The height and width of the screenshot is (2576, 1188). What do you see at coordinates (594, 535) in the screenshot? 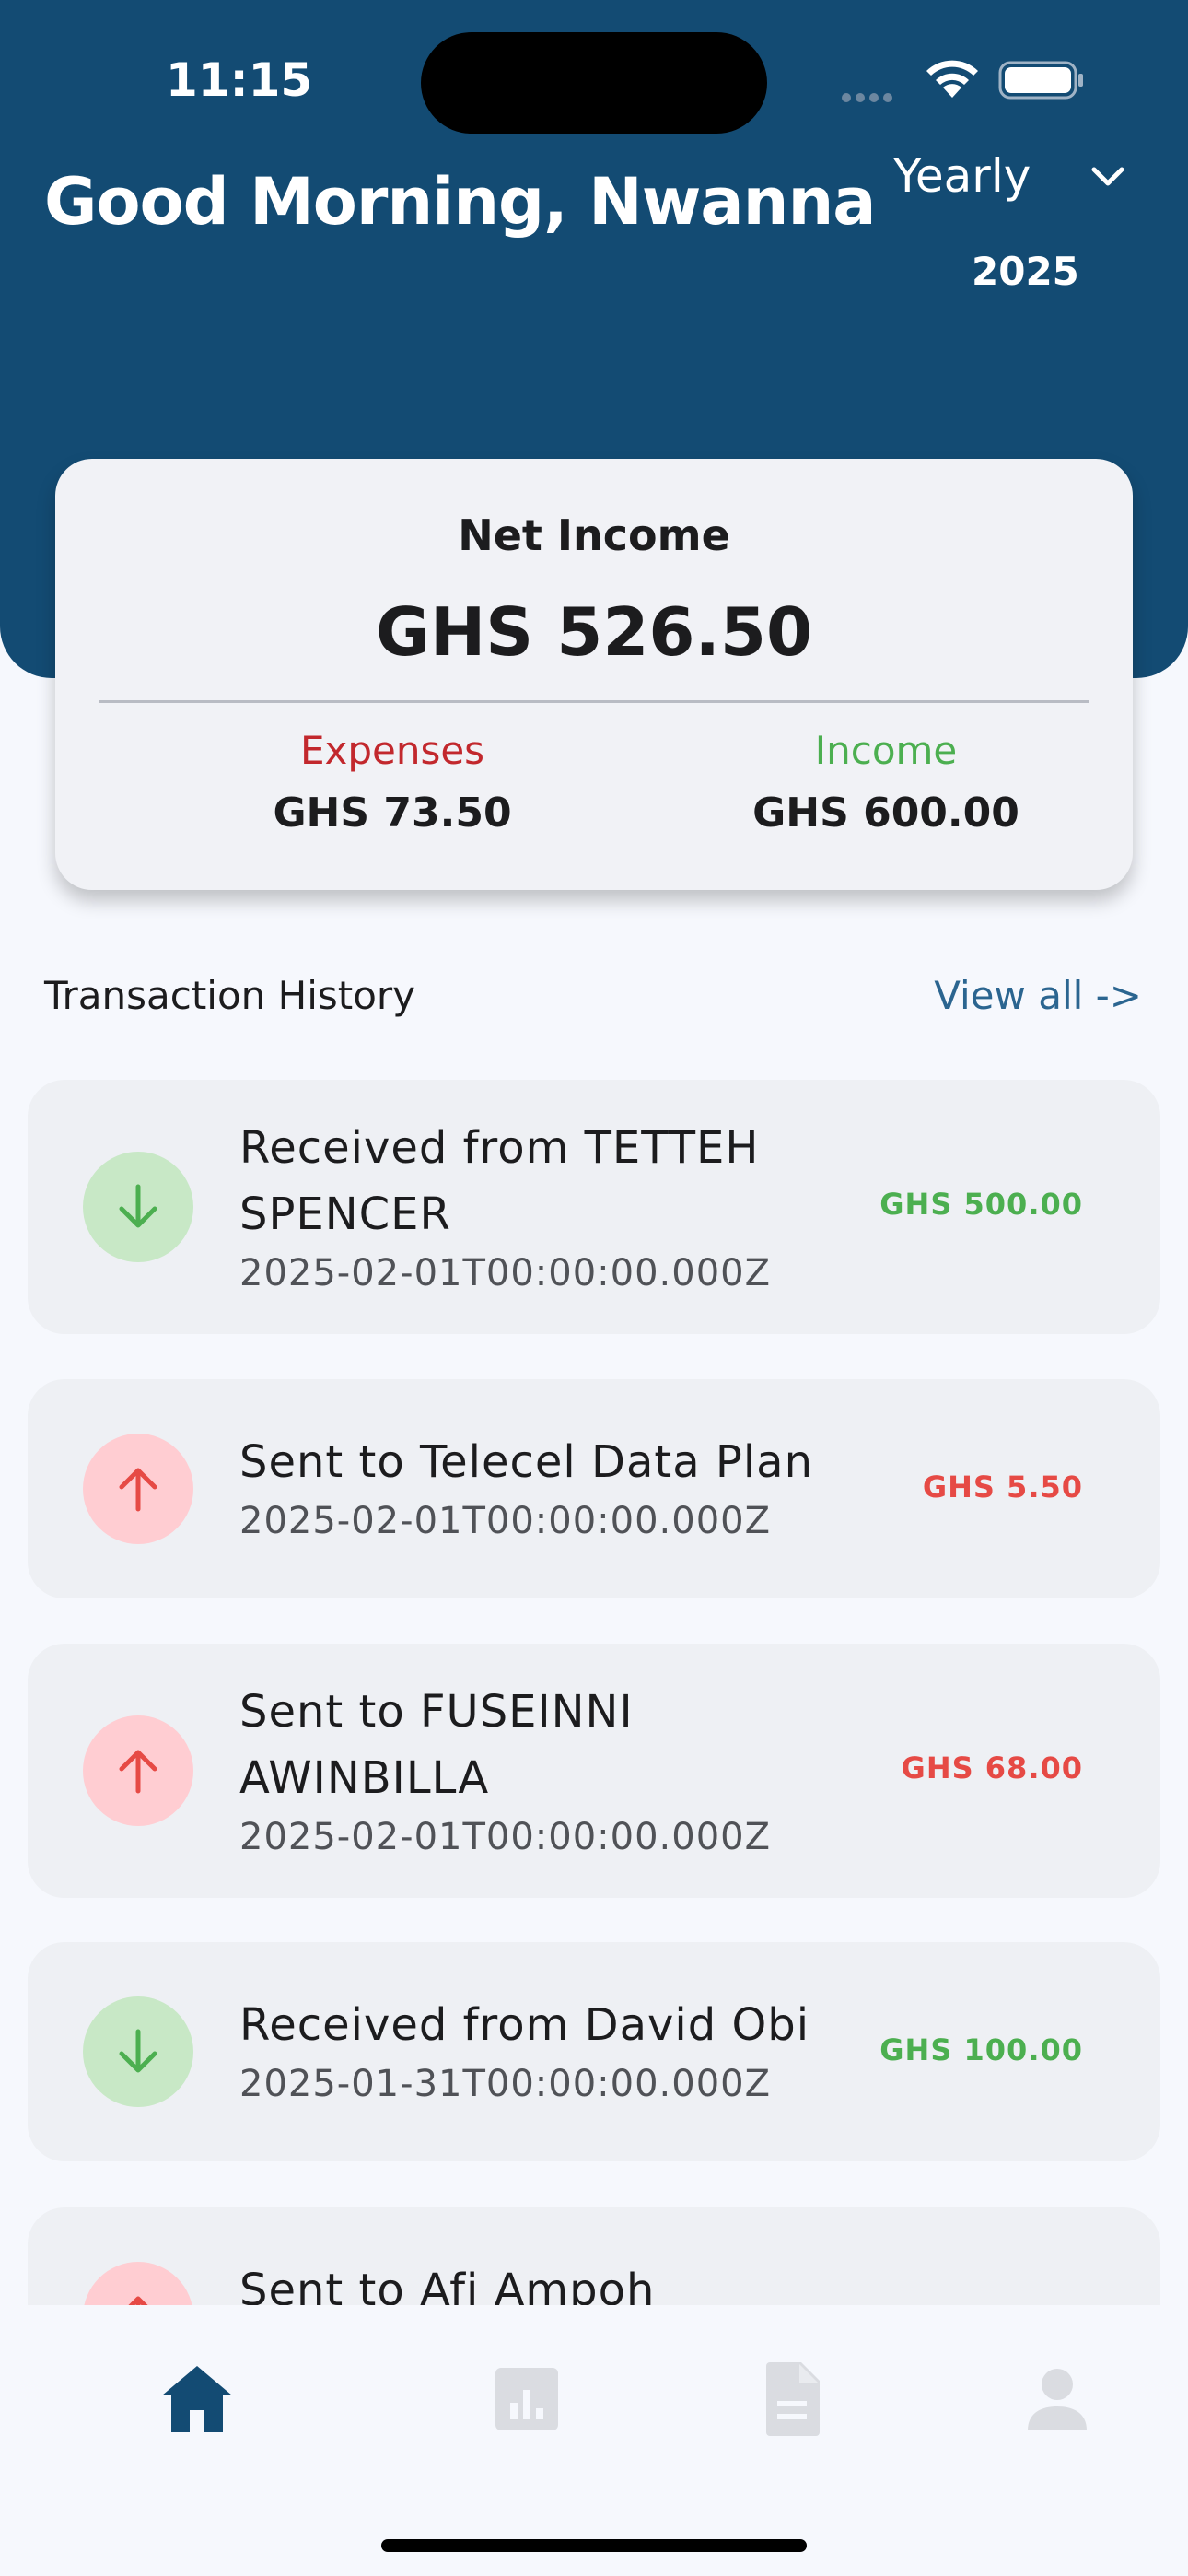
I see `net-income-label: Net Income` at bounding box center [594, 535].